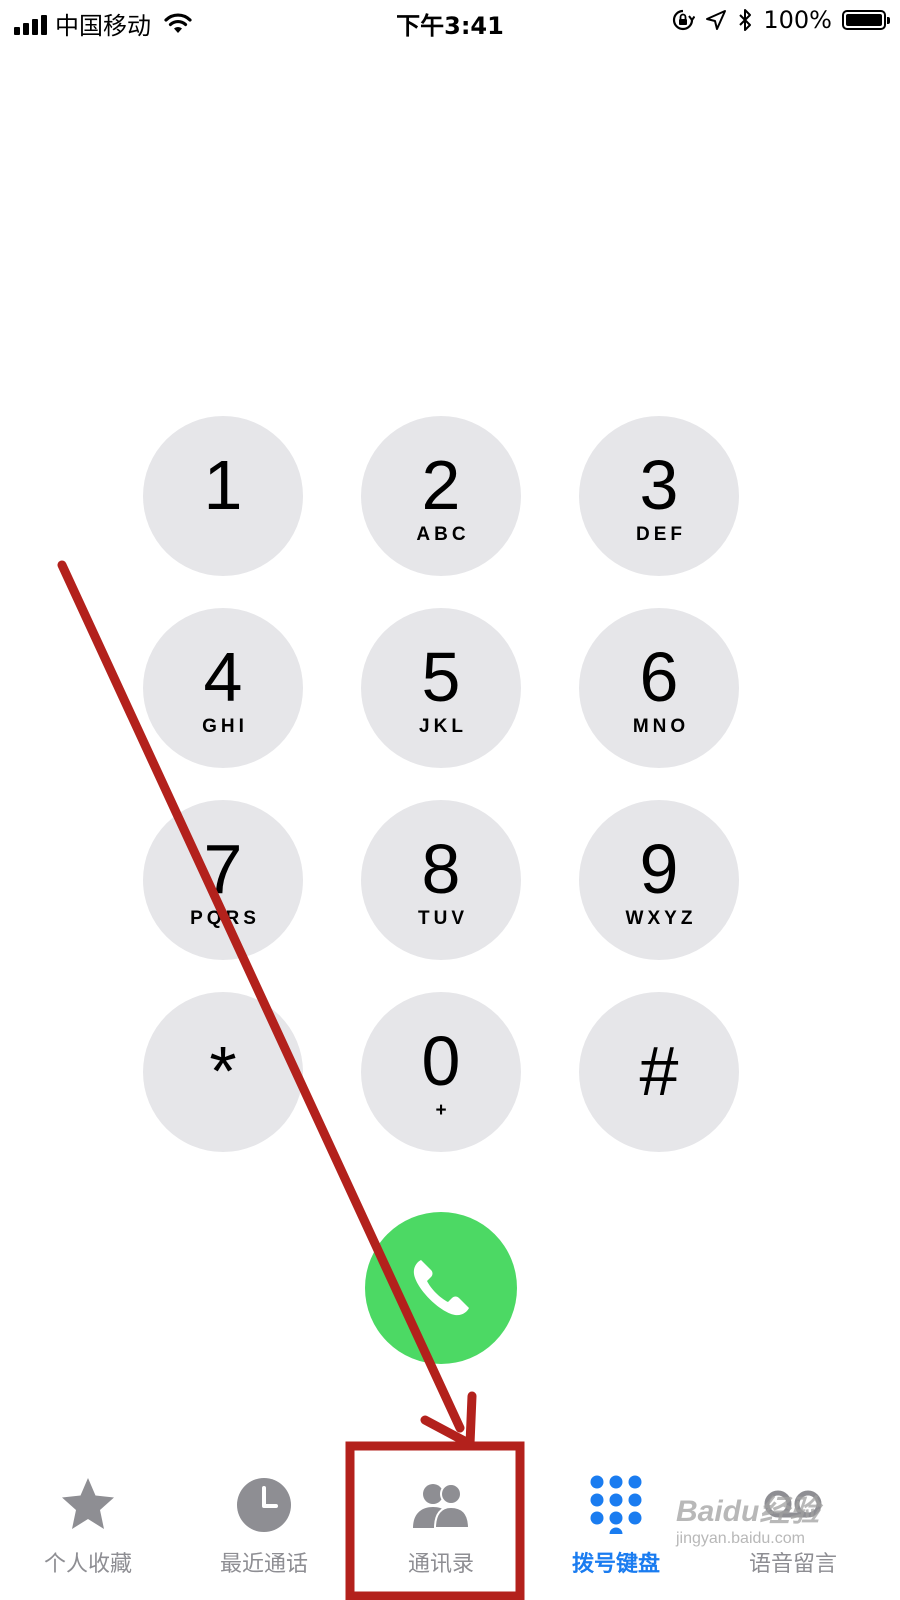  Describe the element at coordinates (441, 485) in the screenshot. I see `key-digit: 2` at that location.